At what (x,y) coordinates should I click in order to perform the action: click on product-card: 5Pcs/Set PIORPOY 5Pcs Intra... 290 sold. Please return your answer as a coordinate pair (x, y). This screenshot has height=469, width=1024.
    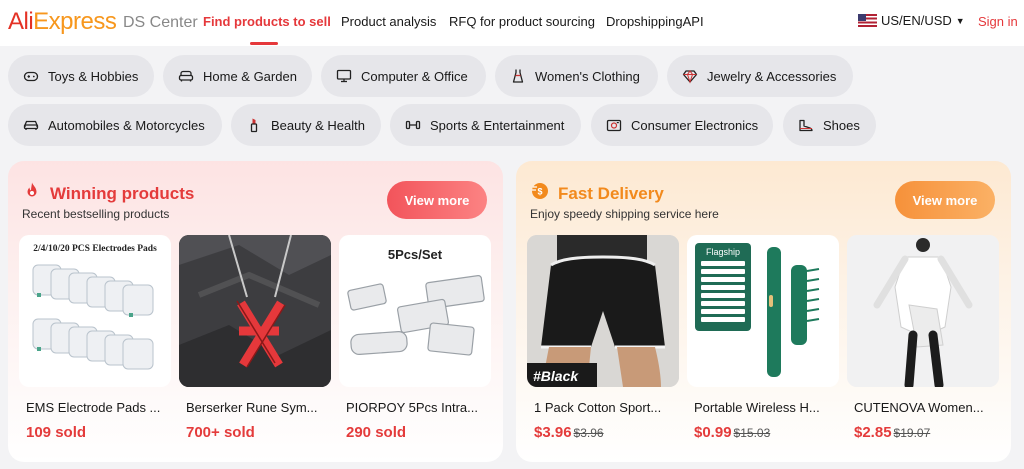
    Looking at the image, I should click on (415, 338).